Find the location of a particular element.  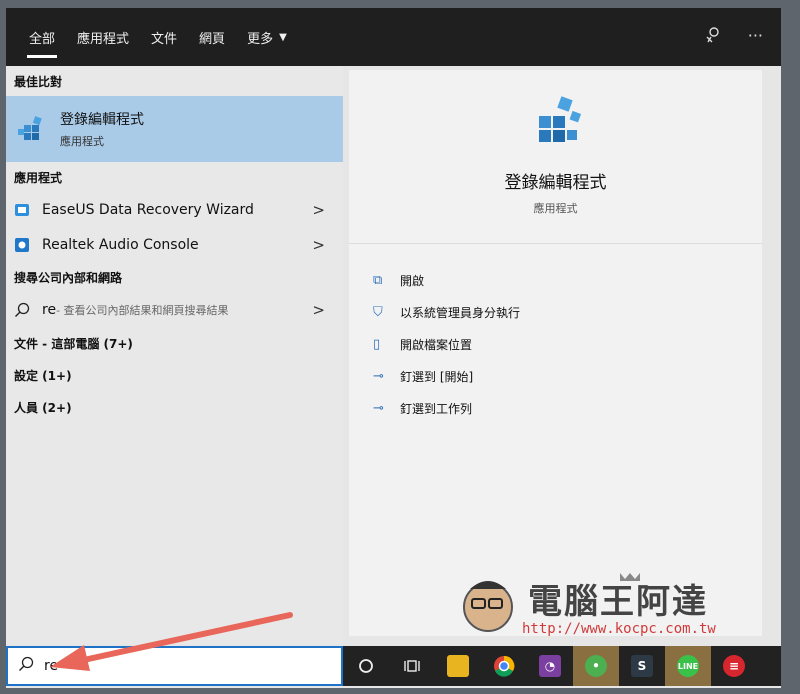

best-match-item: 登錄編輯程式 應用程式 is located at coordinates (174, 129).